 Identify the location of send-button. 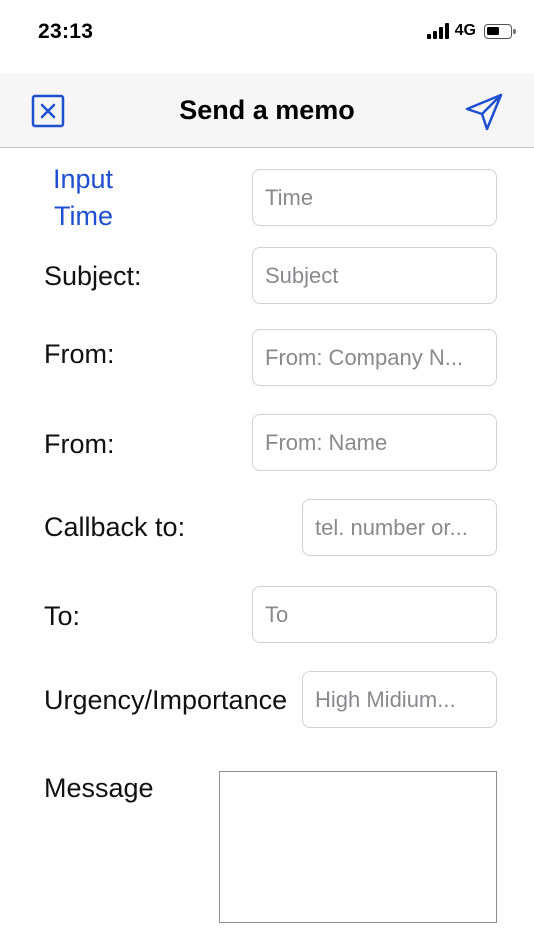
(484, 112).